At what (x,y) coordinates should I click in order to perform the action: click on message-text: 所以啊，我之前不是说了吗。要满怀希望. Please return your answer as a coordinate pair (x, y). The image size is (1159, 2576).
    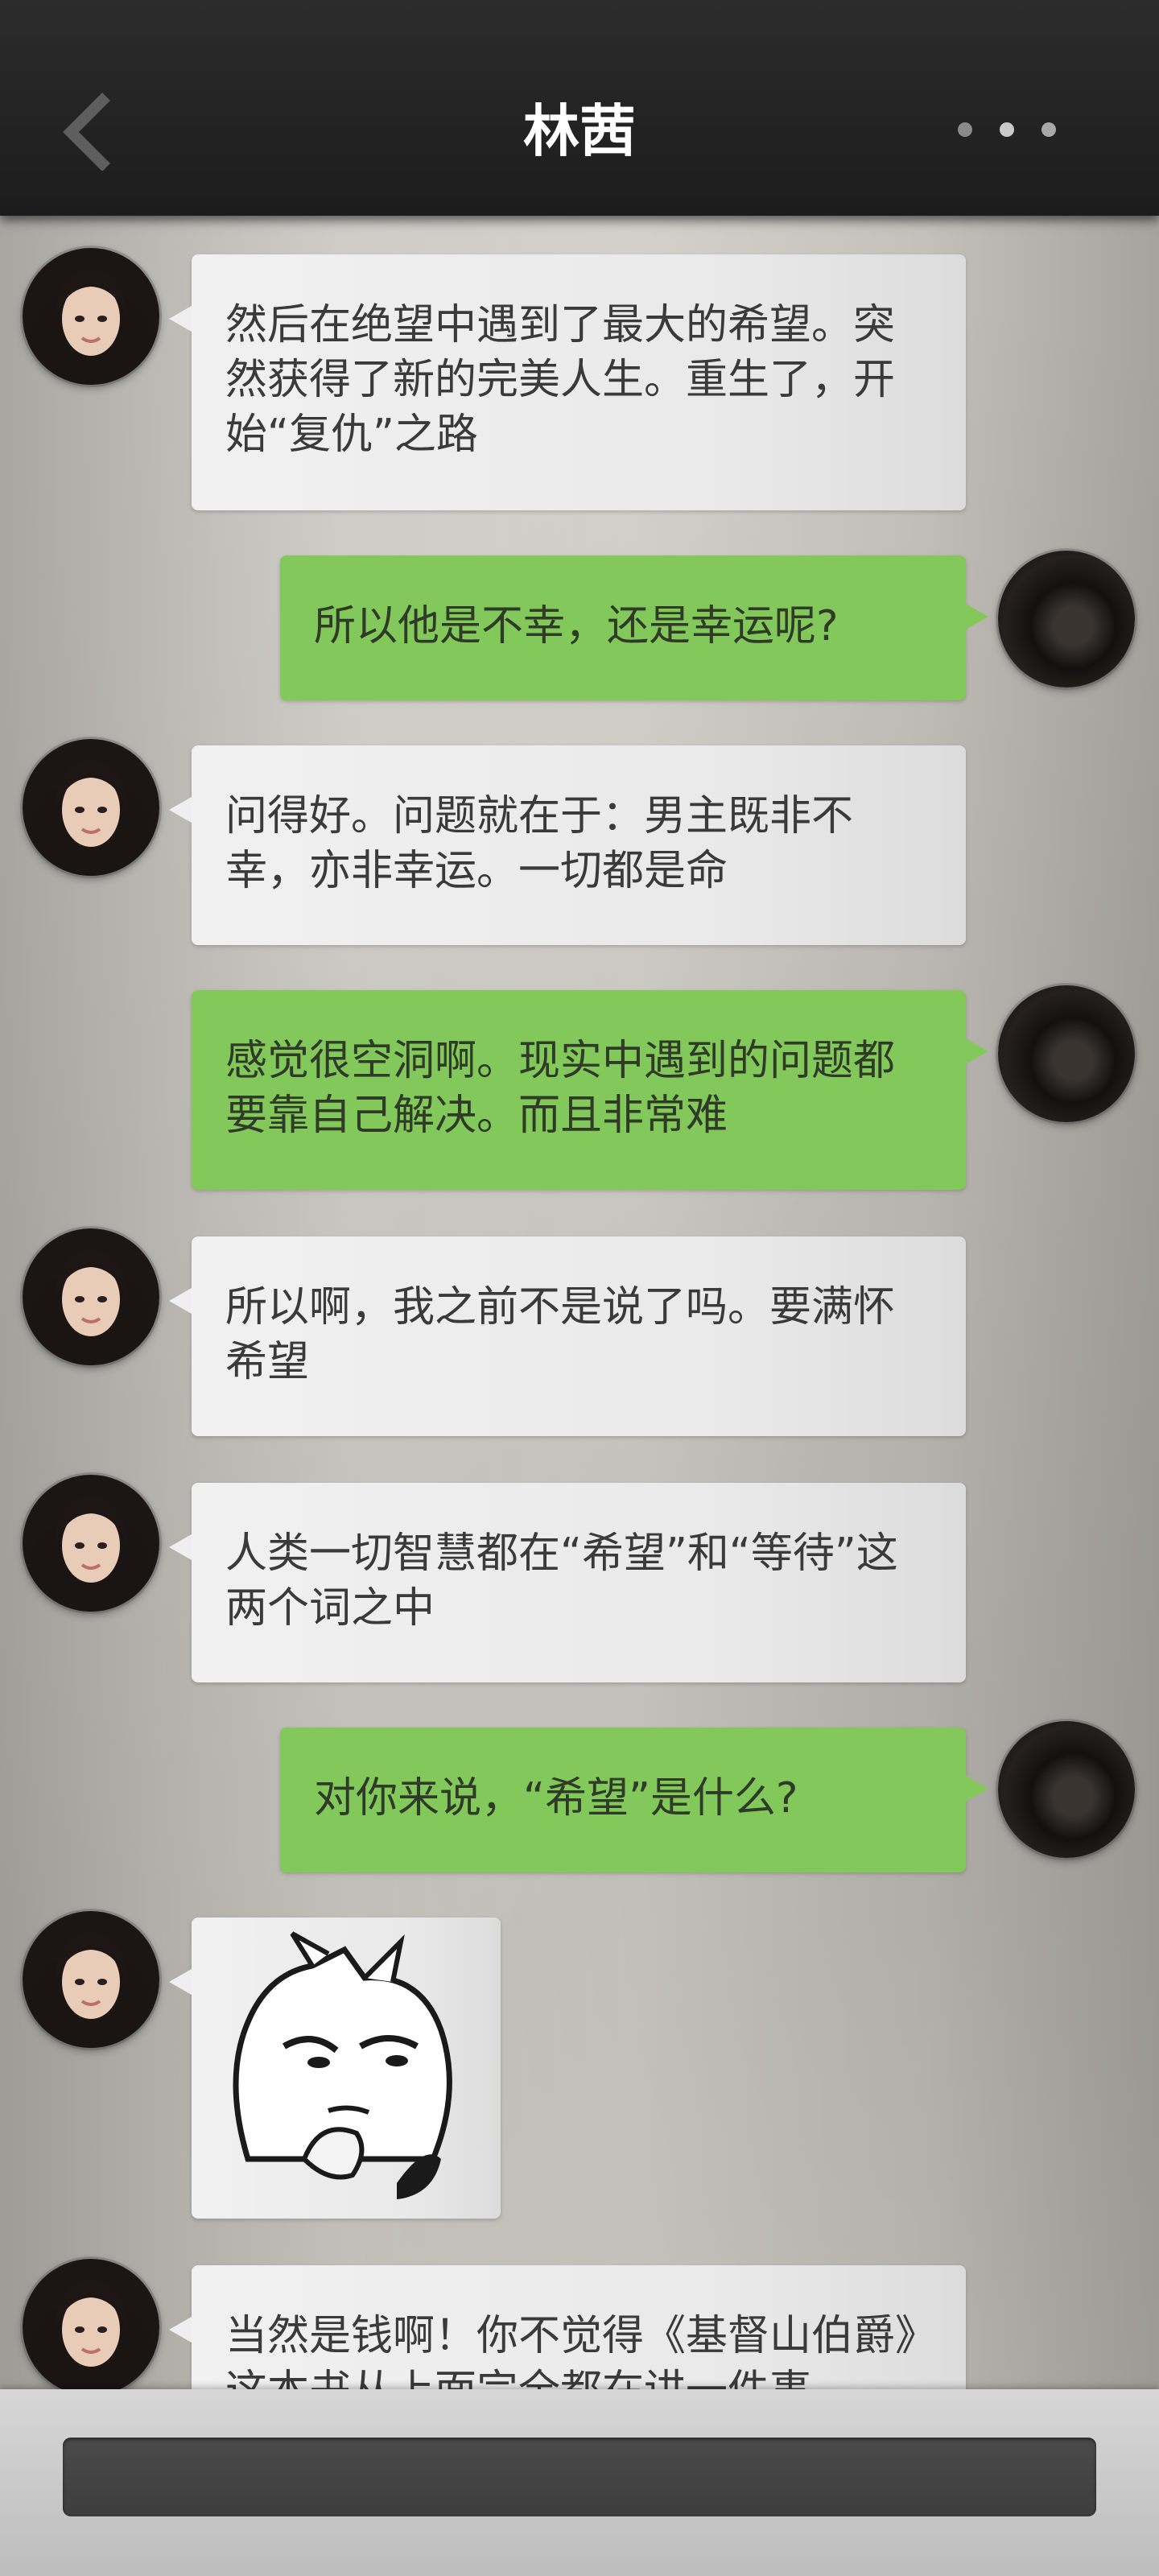
    Looking at the image, I should click on (560, 1334).